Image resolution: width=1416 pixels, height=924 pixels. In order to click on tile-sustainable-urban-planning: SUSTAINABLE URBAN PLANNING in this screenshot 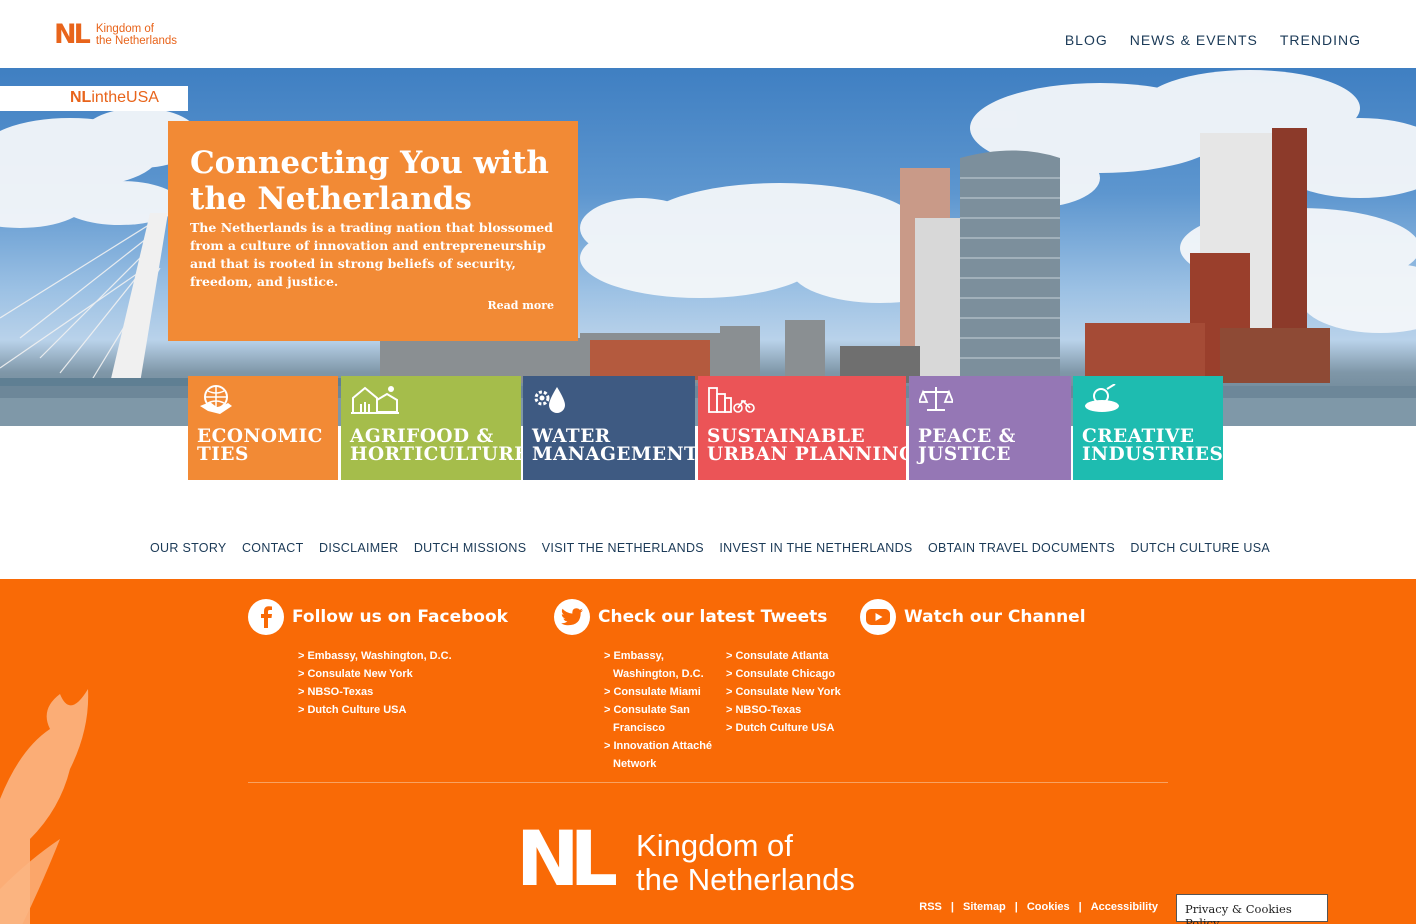, I will do `click(806, 428)`.